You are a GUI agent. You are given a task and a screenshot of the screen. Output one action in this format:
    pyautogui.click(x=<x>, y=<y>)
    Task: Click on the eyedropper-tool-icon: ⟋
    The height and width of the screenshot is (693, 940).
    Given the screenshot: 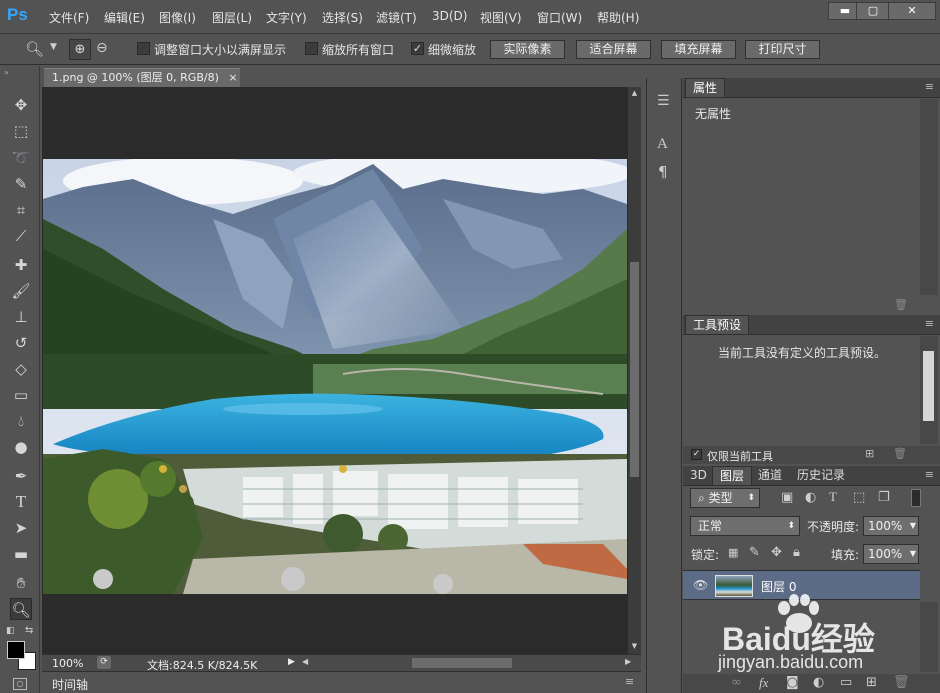 What is the action you would take?
    pyautogui.click(x=21, y=236)
    